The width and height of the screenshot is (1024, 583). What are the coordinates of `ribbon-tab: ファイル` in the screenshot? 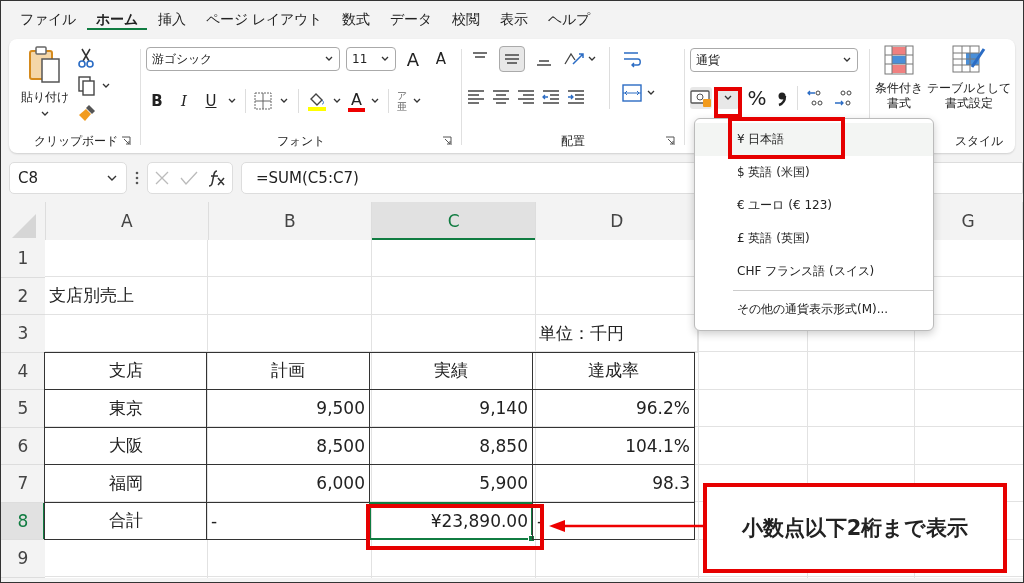 It's located at (48, 20).